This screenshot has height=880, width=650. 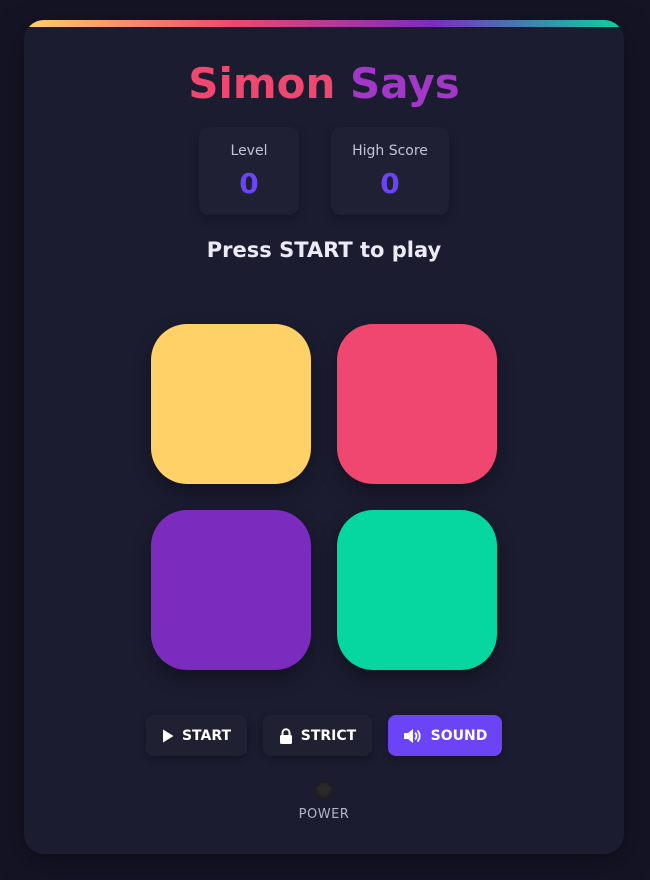 I want to click on level-value: 0, so click(x=249, y=183).